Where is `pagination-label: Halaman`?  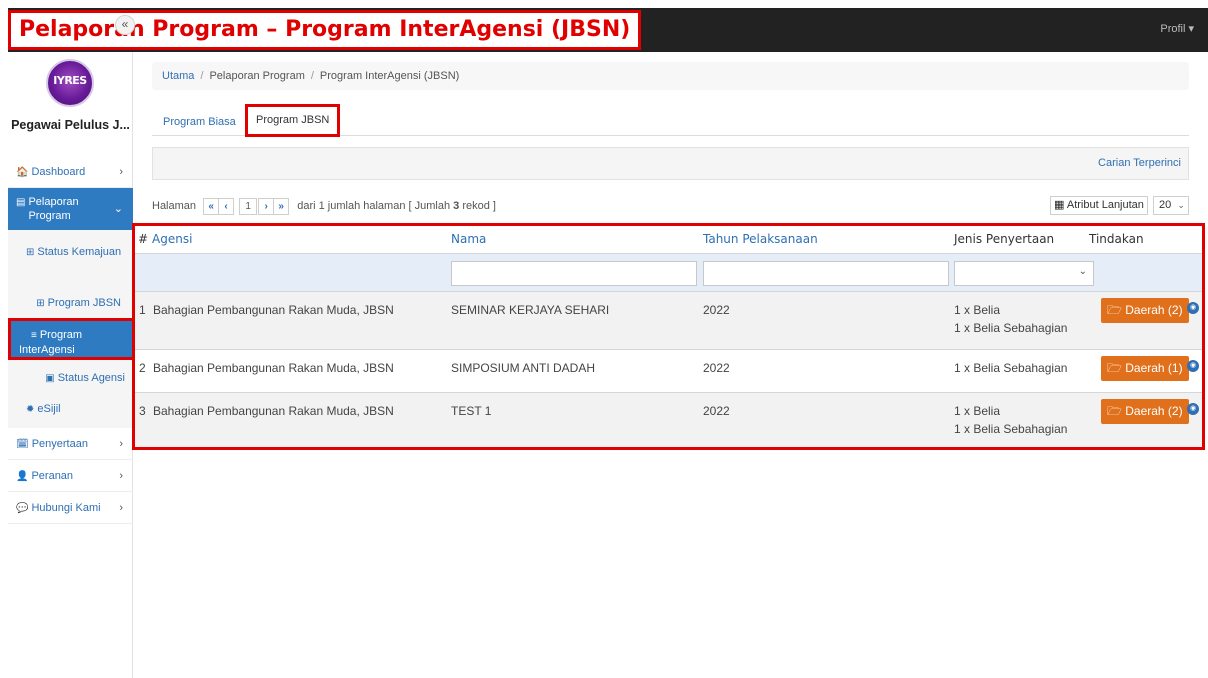 pagination-label: Halaman is located at coordinates (174, 206).